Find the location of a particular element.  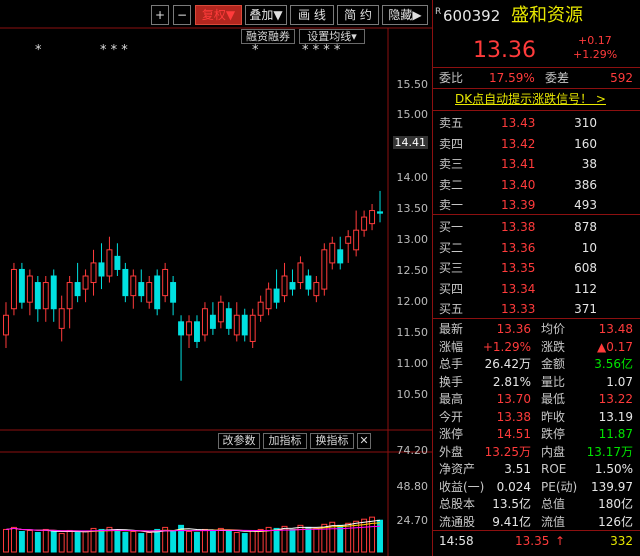

quote-label: 总股本 is located at coordinates (457, 504).